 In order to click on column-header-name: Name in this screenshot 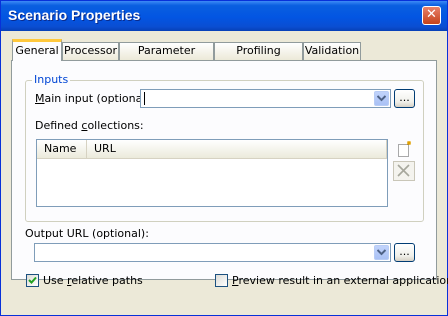, I will do `click(62, 149)`.